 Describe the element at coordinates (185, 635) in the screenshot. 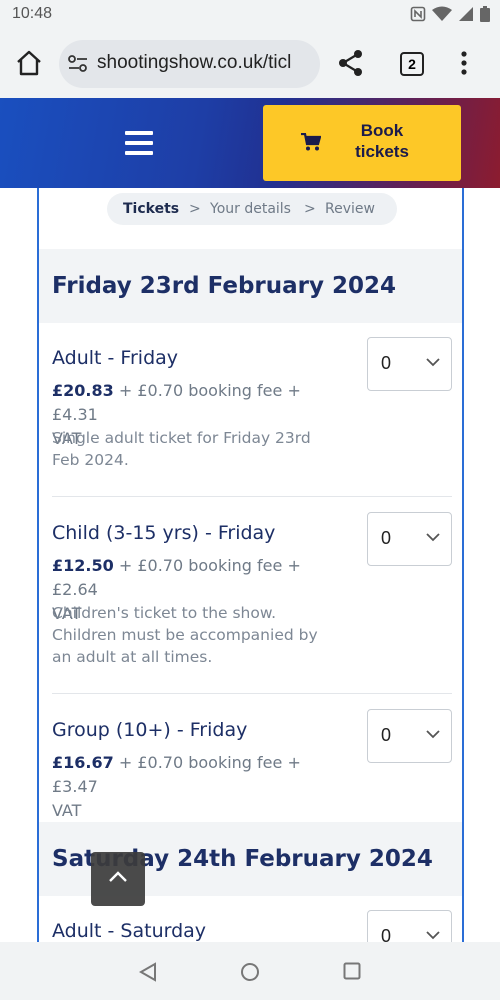

I see `ticket-description-line: Children must be accompanied by` at that location.